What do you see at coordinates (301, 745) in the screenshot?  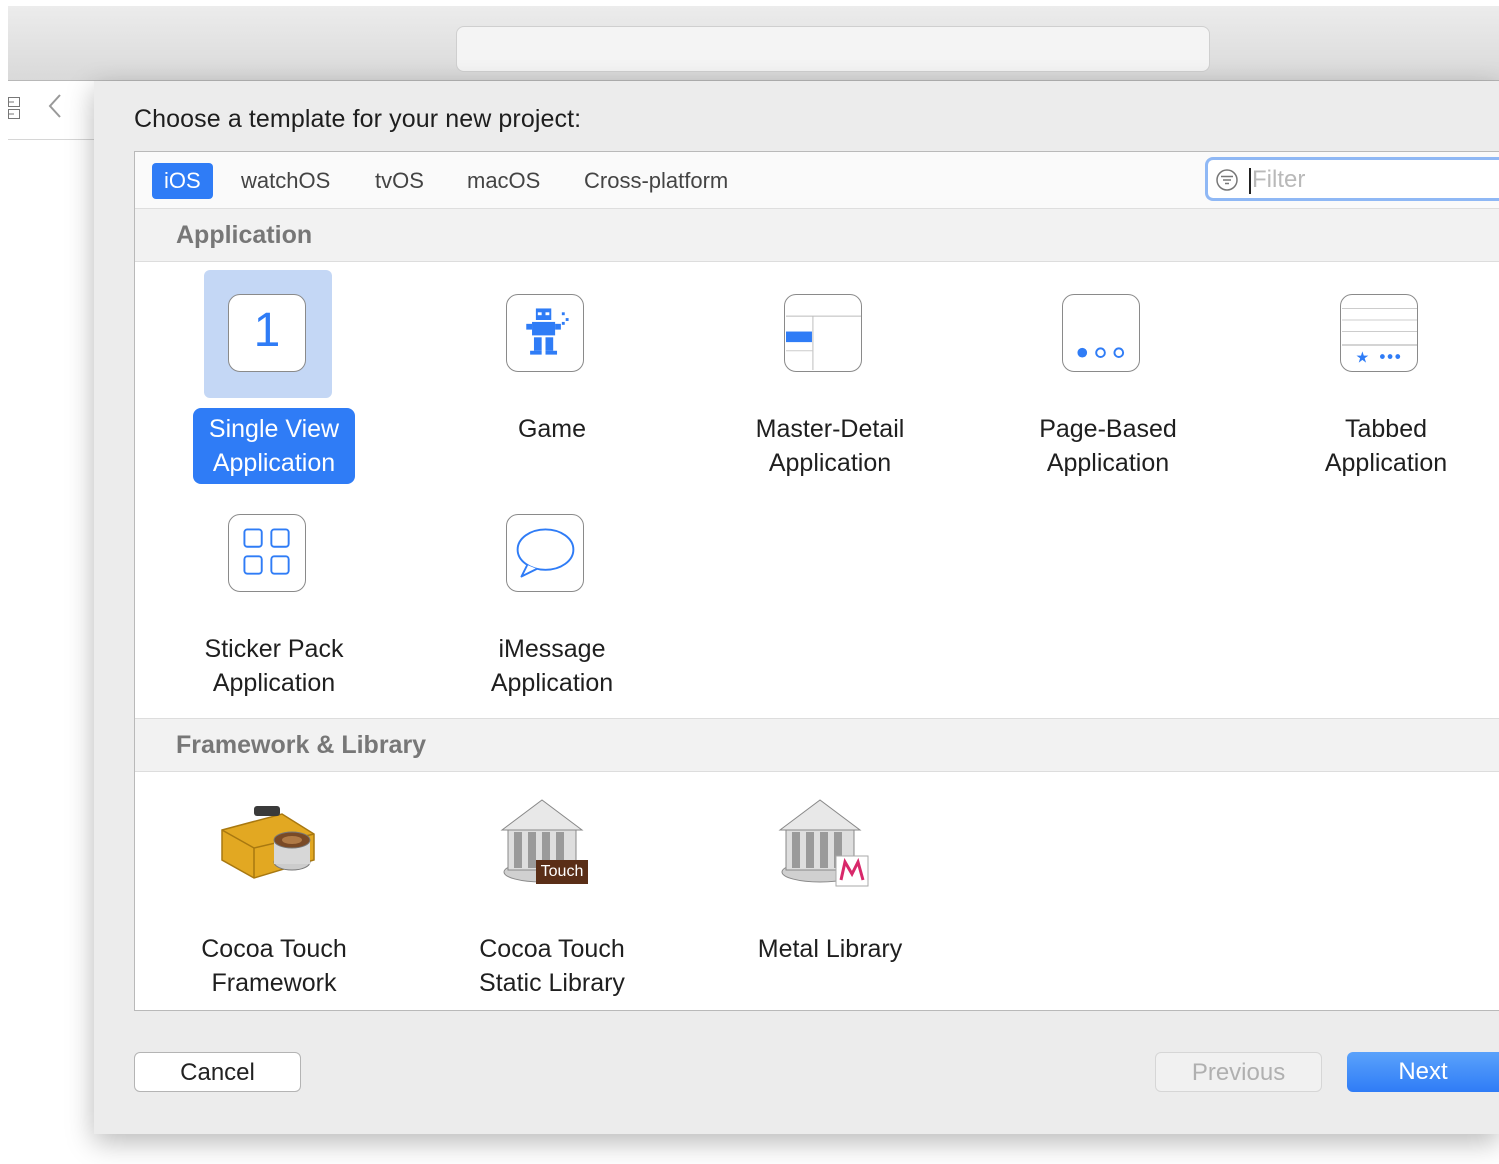 I see `section-title: Framework & Library` at bounding box center [301, 745].